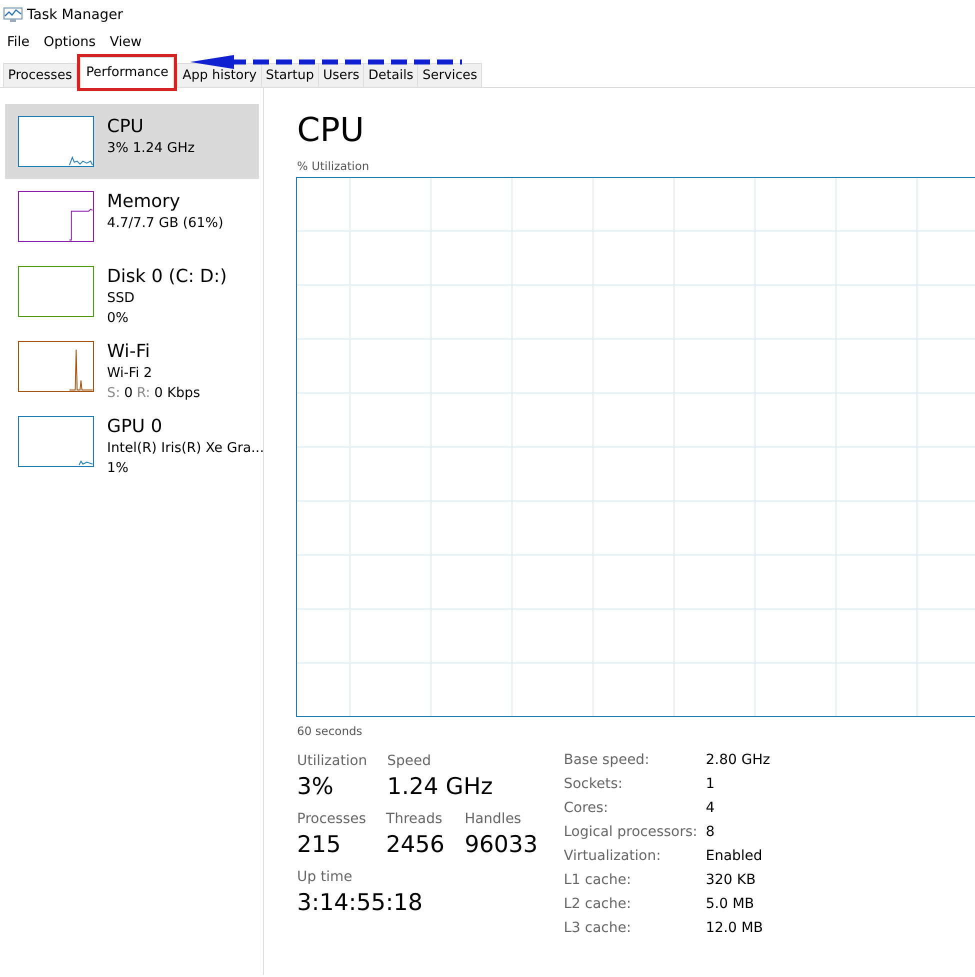 Image resolution: width=975 pixels, height=977 pixels. I want to click on stat-value: 3:14:55:18, so click(360, 903).